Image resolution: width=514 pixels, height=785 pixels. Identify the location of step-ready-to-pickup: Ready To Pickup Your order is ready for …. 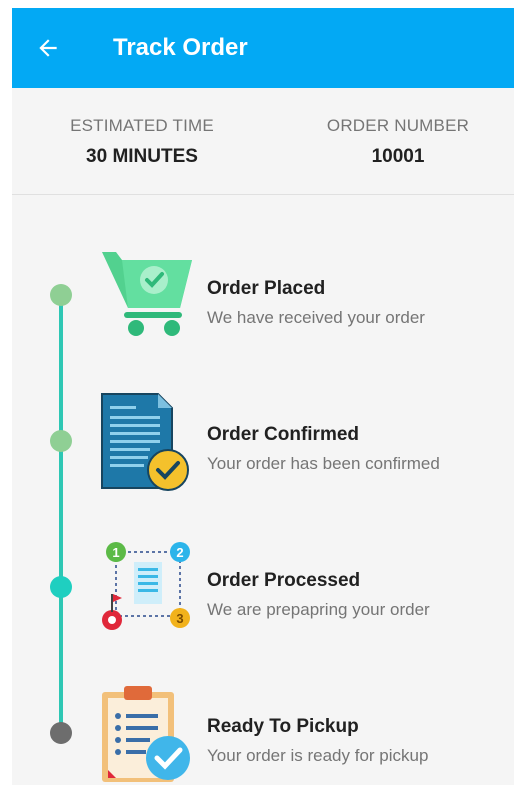
(305, 734).